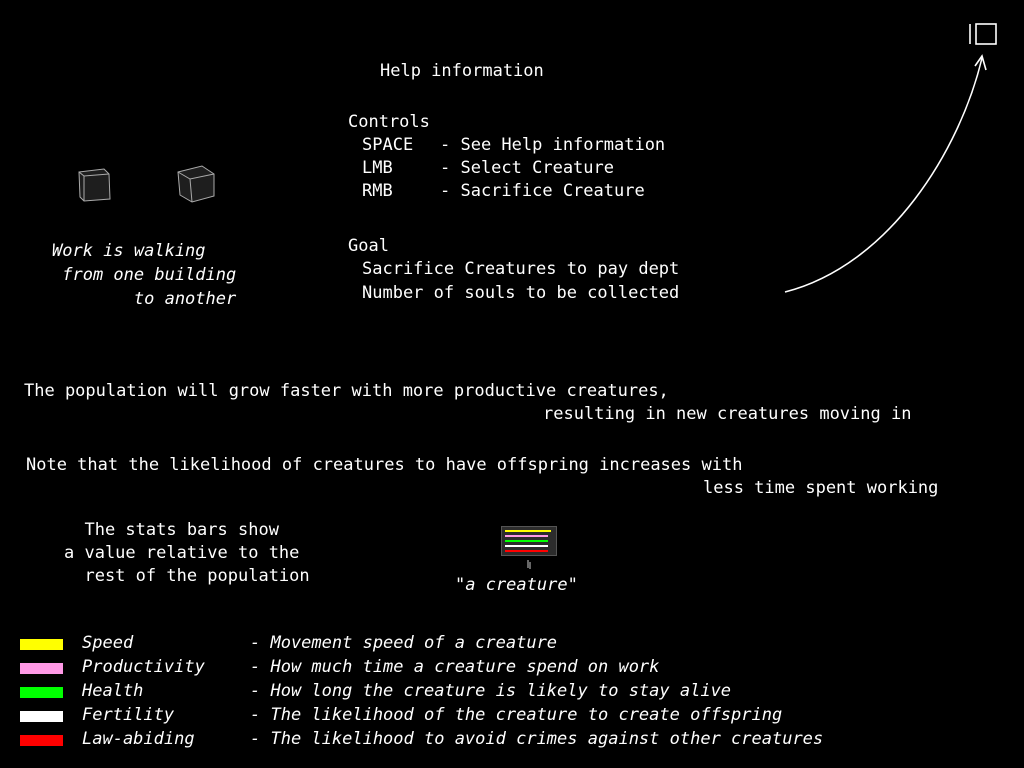  I want to click on control-desc: - Select Creature, so click(527, 168).